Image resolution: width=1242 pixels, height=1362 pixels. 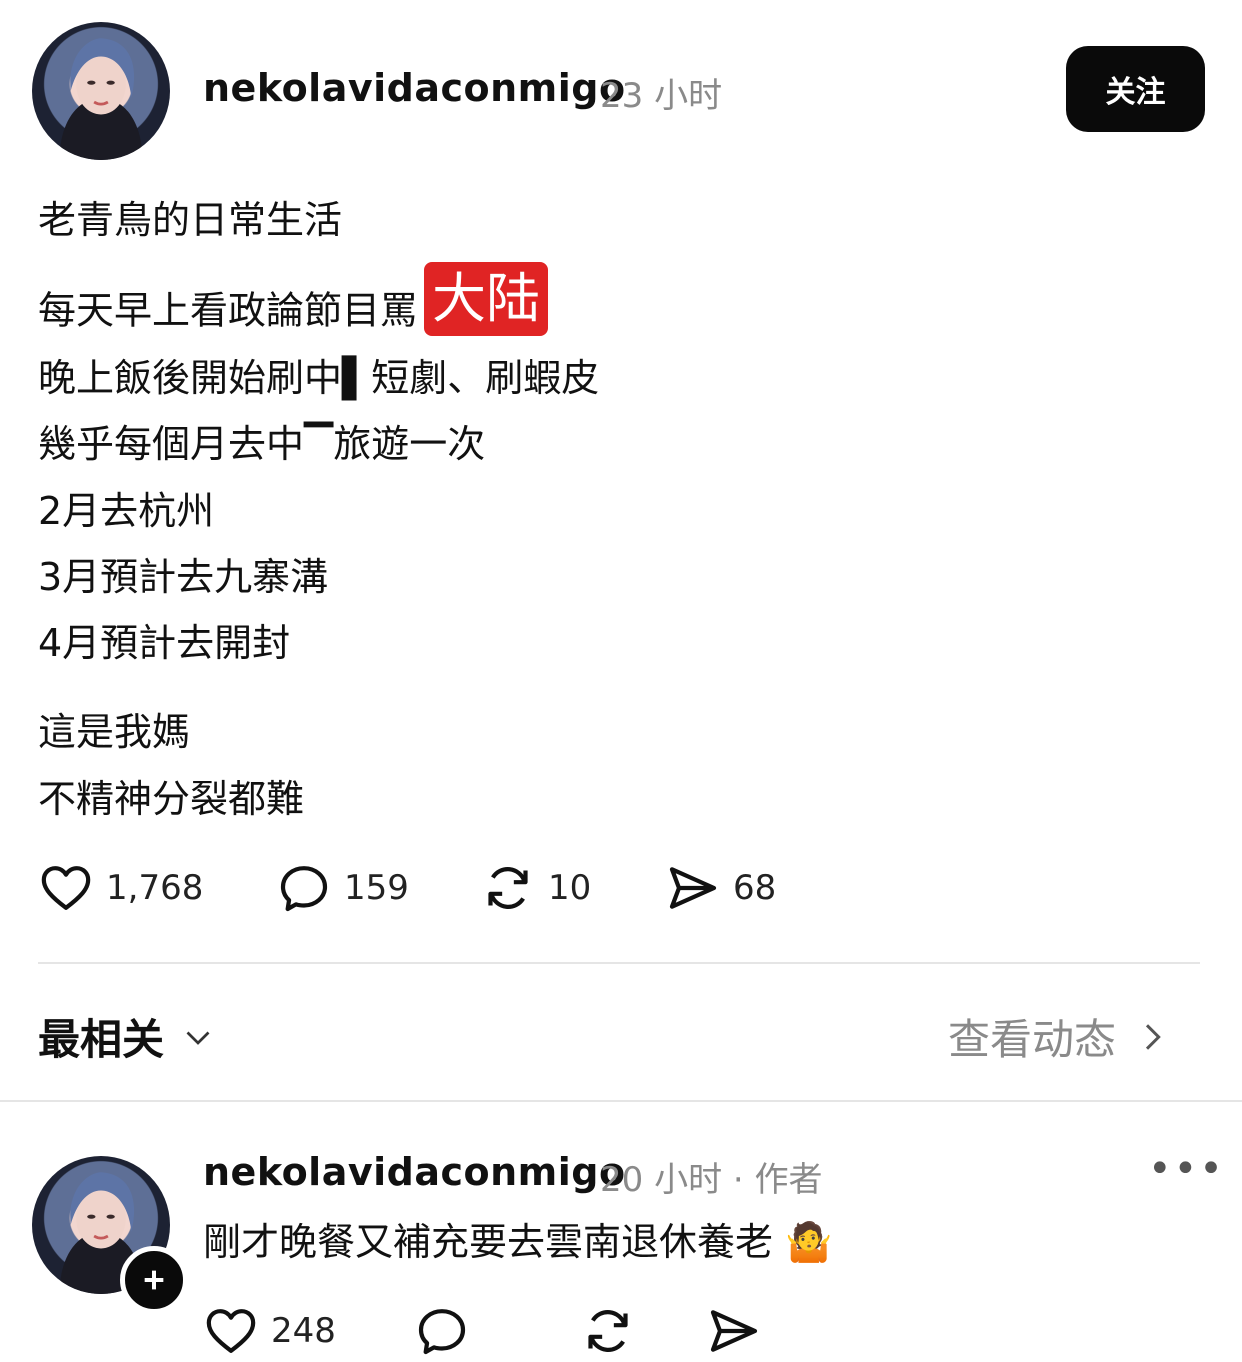 I want to click on post-text-segment: 每天早上看政論節目罵, so click(x=228, y=310).